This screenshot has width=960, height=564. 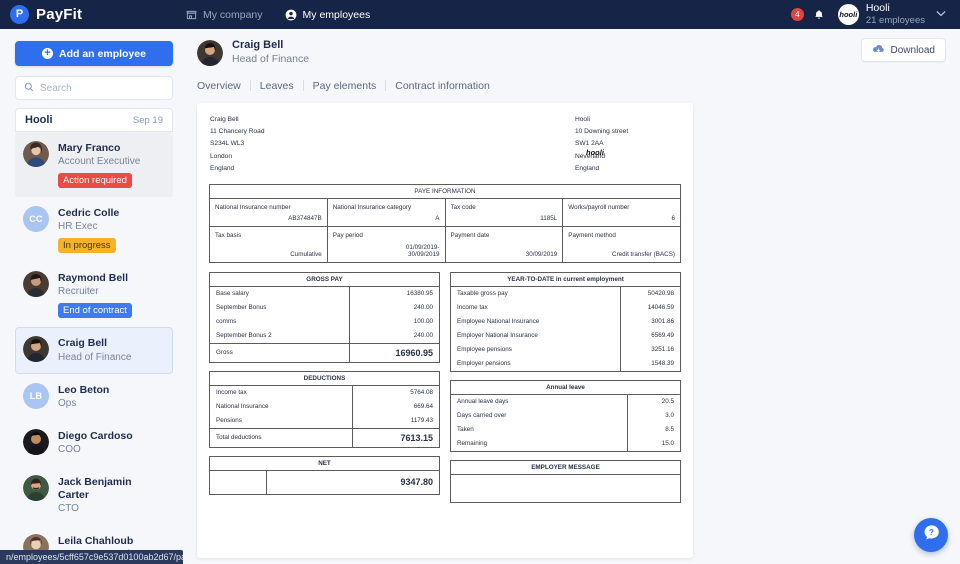 What do you see at coordinates (95, 181) in the screenshot?
I see `status-badge: Action required` at bounding box center [95, 181].